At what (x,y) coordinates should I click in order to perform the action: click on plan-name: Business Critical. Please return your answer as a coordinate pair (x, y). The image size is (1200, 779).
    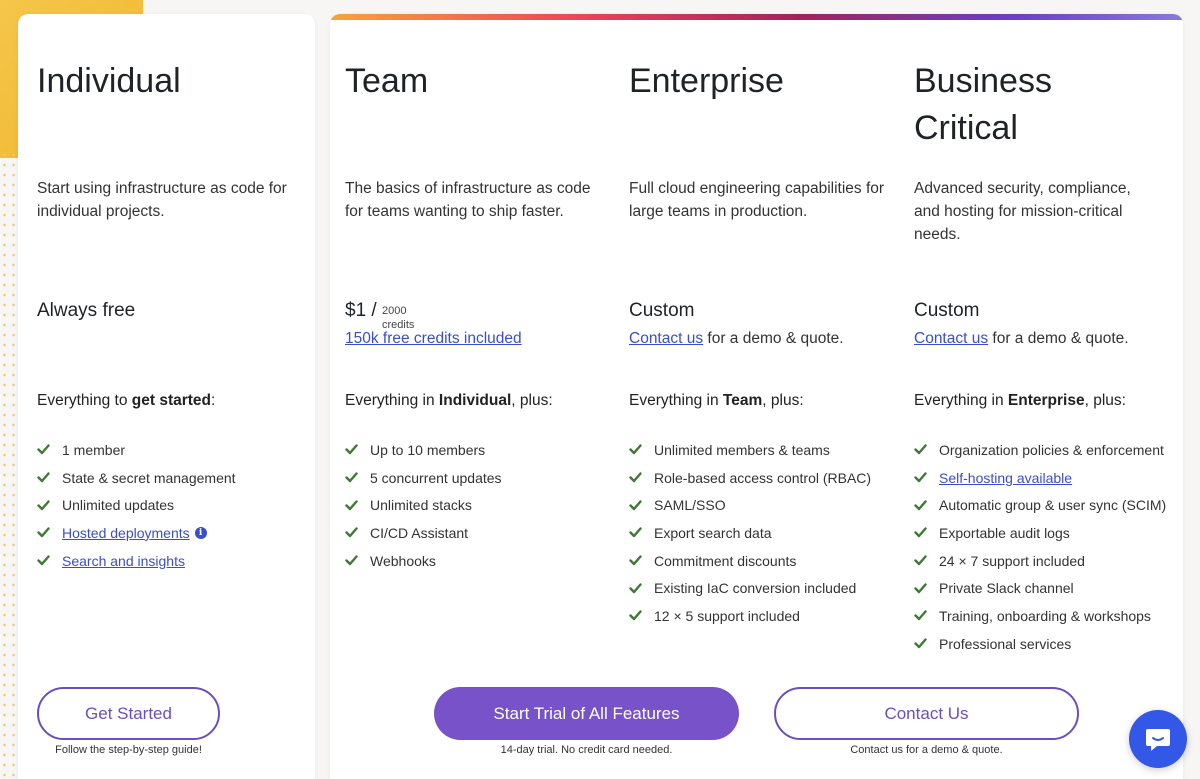
    Looking at the image, I should click on (983, 104).